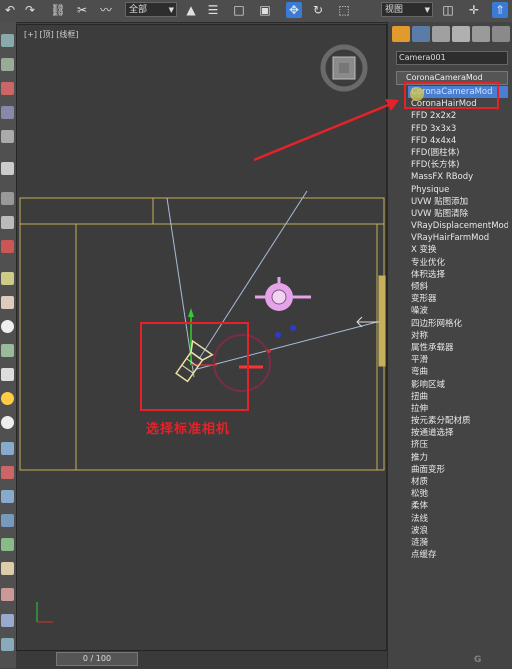 This screenshot has height=669, width=512. What do you see at coordinates (458, 336) in the screenshot?
I see `modifier-list-item: 对称` at bounding box center [458, 336].